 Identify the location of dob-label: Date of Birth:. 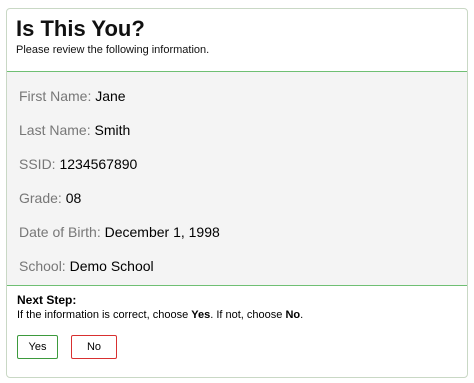
(62, 232).